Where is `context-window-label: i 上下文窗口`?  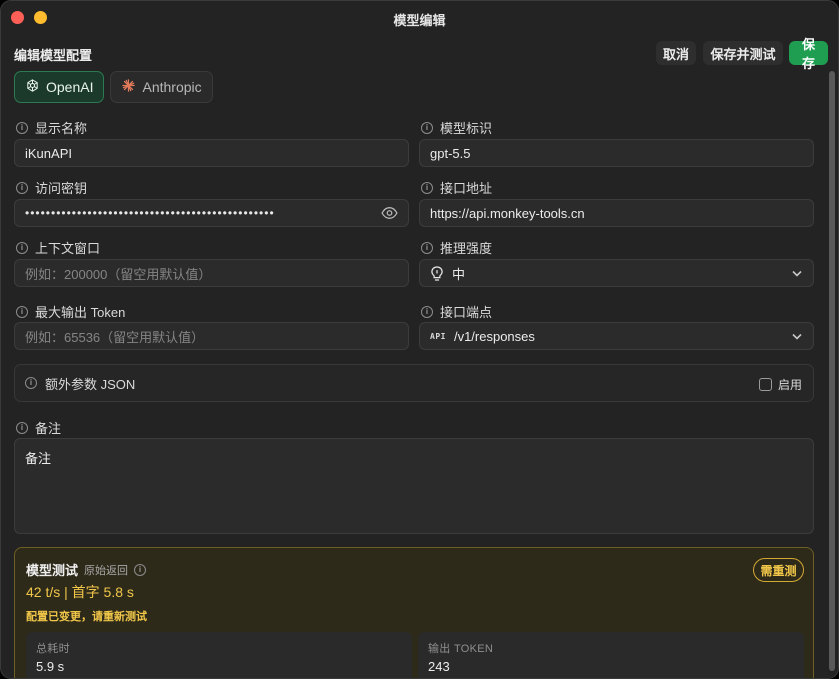 context-window-label: i 上下文窗口 is located at coordinates (58, 247).